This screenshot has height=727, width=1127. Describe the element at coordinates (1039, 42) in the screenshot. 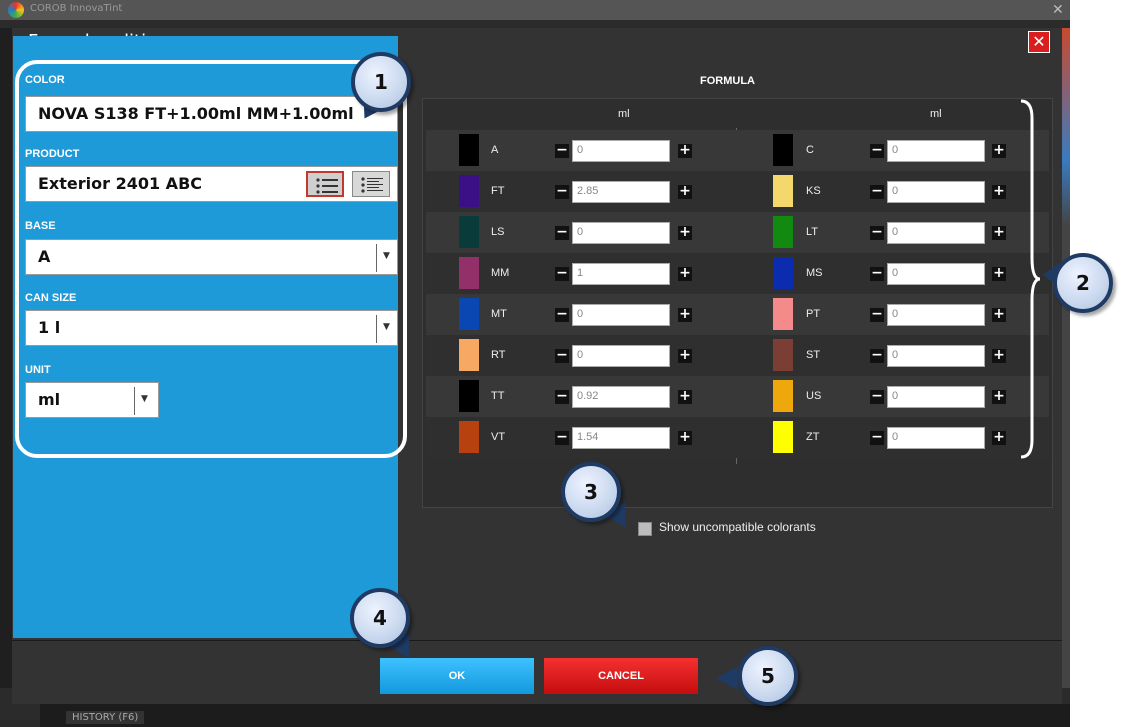

I see `close-icon: ✕` at that location.